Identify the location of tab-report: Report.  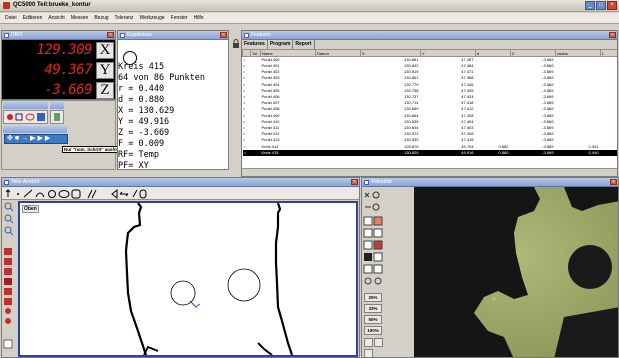
(304, 44).